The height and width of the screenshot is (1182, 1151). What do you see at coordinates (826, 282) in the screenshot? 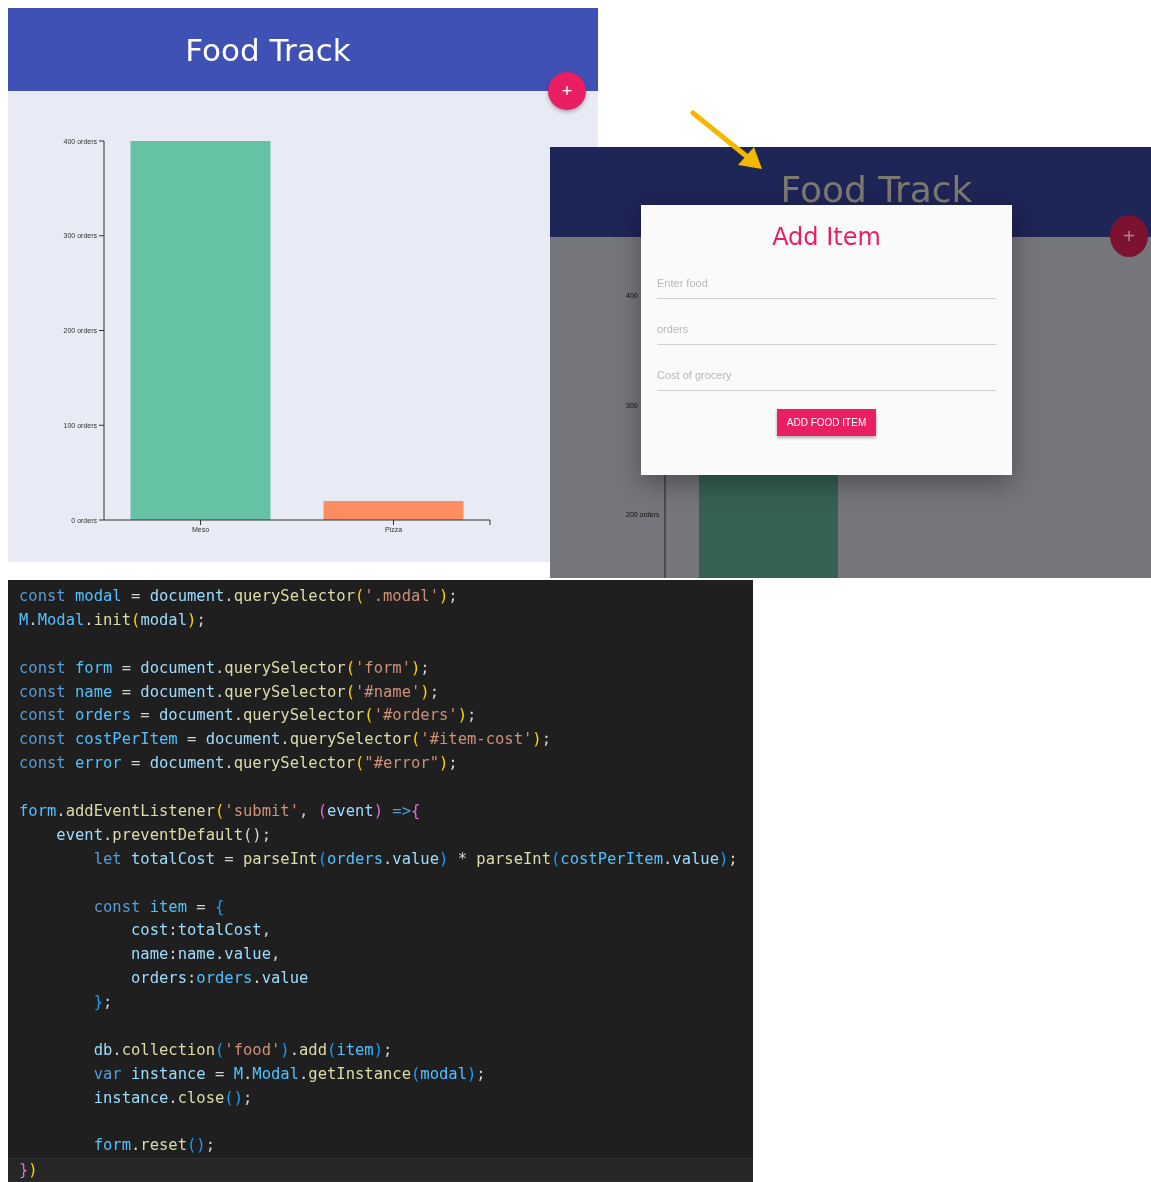
I see `input-field: Enter food` at bounding box center [826, 282].